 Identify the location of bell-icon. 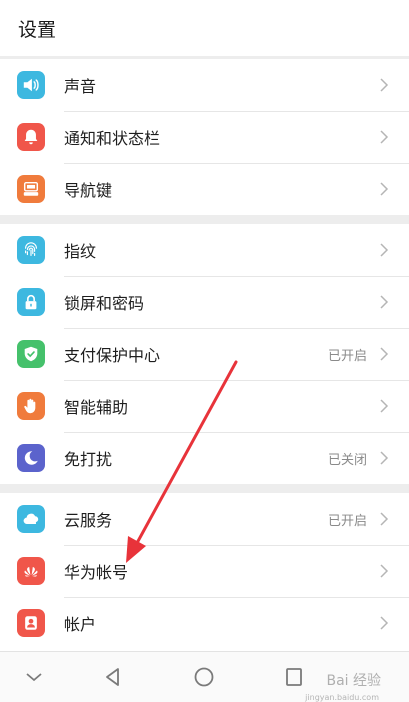
(31, 137).